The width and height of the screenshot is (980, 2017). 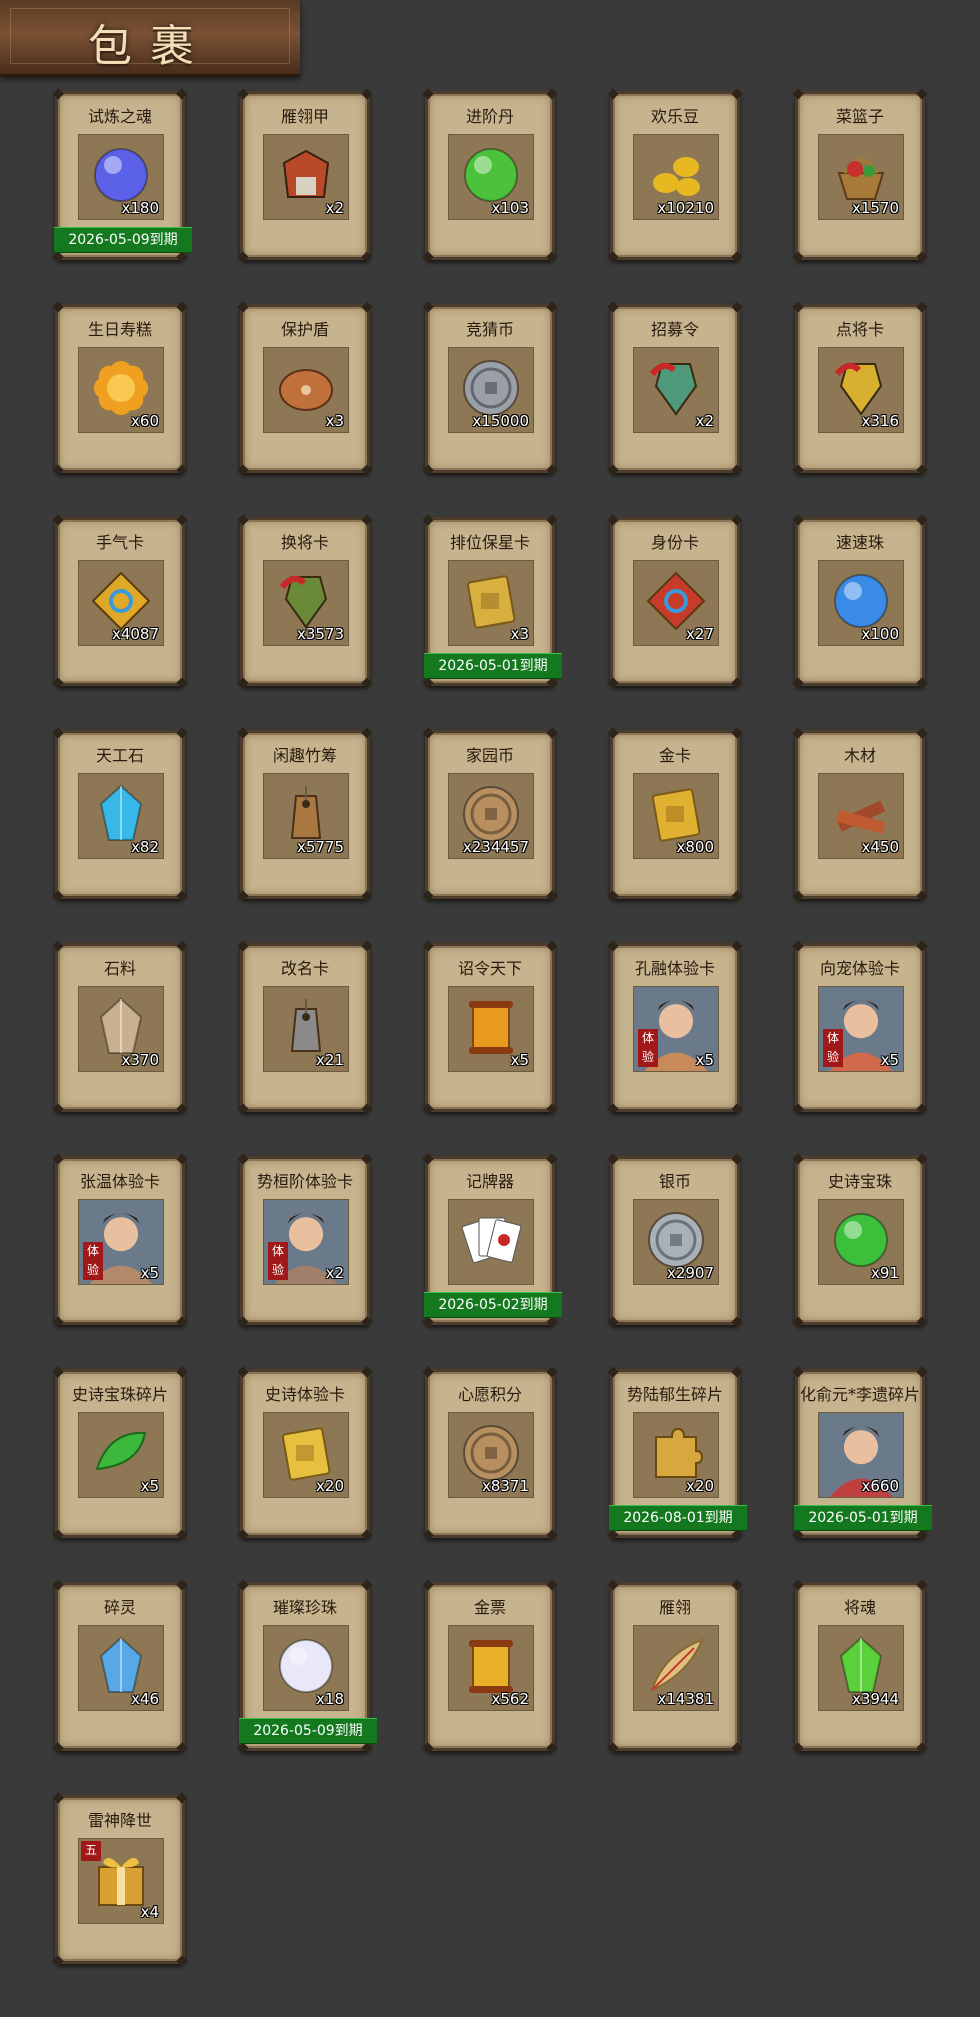 I want to click on inventory-item: 雁翎甲 x2, so click(x=305, y=175).